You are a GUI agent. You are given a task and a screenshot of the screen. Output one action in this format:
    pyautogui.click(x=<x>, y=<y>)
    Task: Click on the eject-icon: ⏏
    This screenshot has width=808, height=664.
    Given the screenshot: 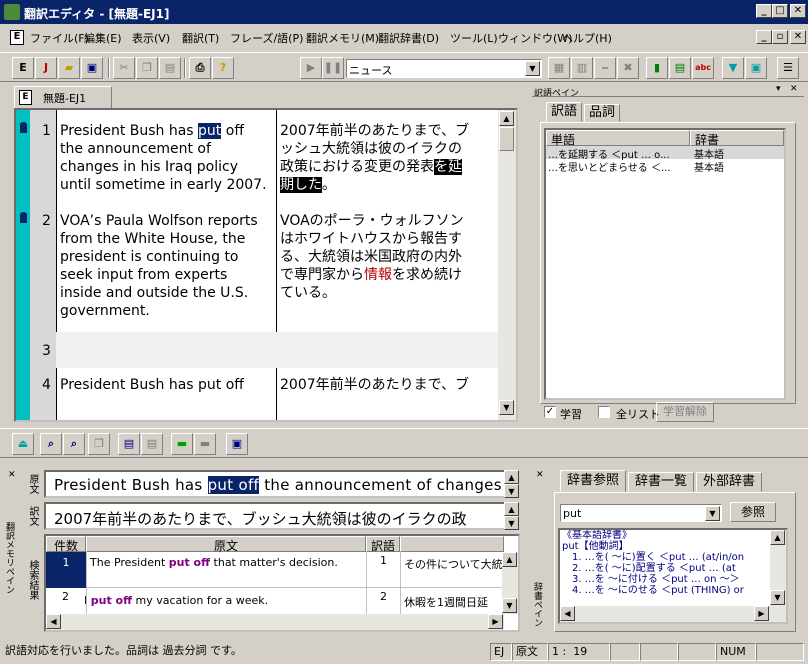 What is the action you would take?
    pyautogui.click(x=23, y=444)
    